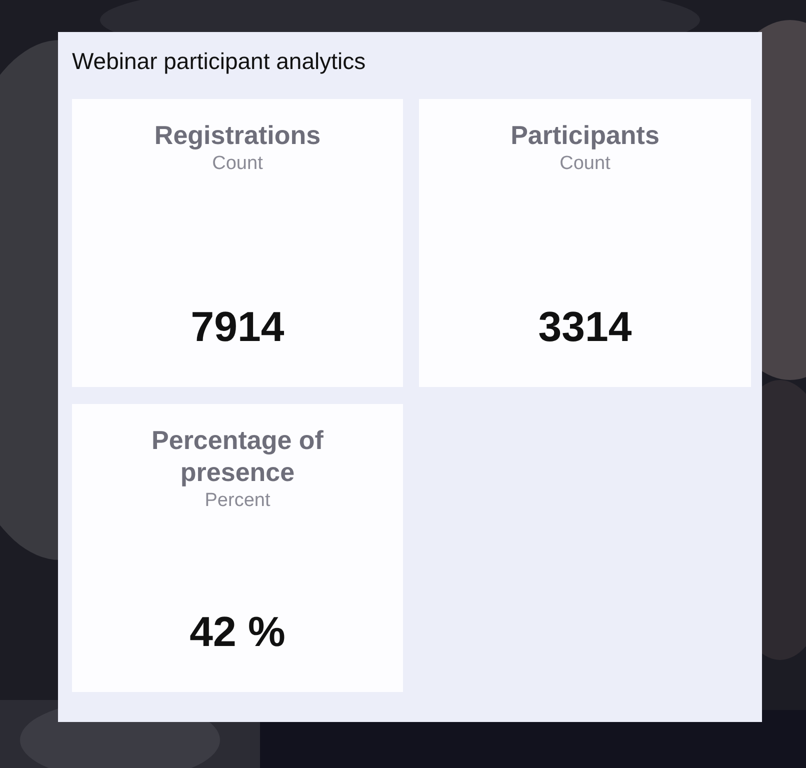 The image size is (806, 768). What do you see at coordinates (237, 501) in the screenshot?
I see `metric-unit: Percent` at bounding box center [237, 501].